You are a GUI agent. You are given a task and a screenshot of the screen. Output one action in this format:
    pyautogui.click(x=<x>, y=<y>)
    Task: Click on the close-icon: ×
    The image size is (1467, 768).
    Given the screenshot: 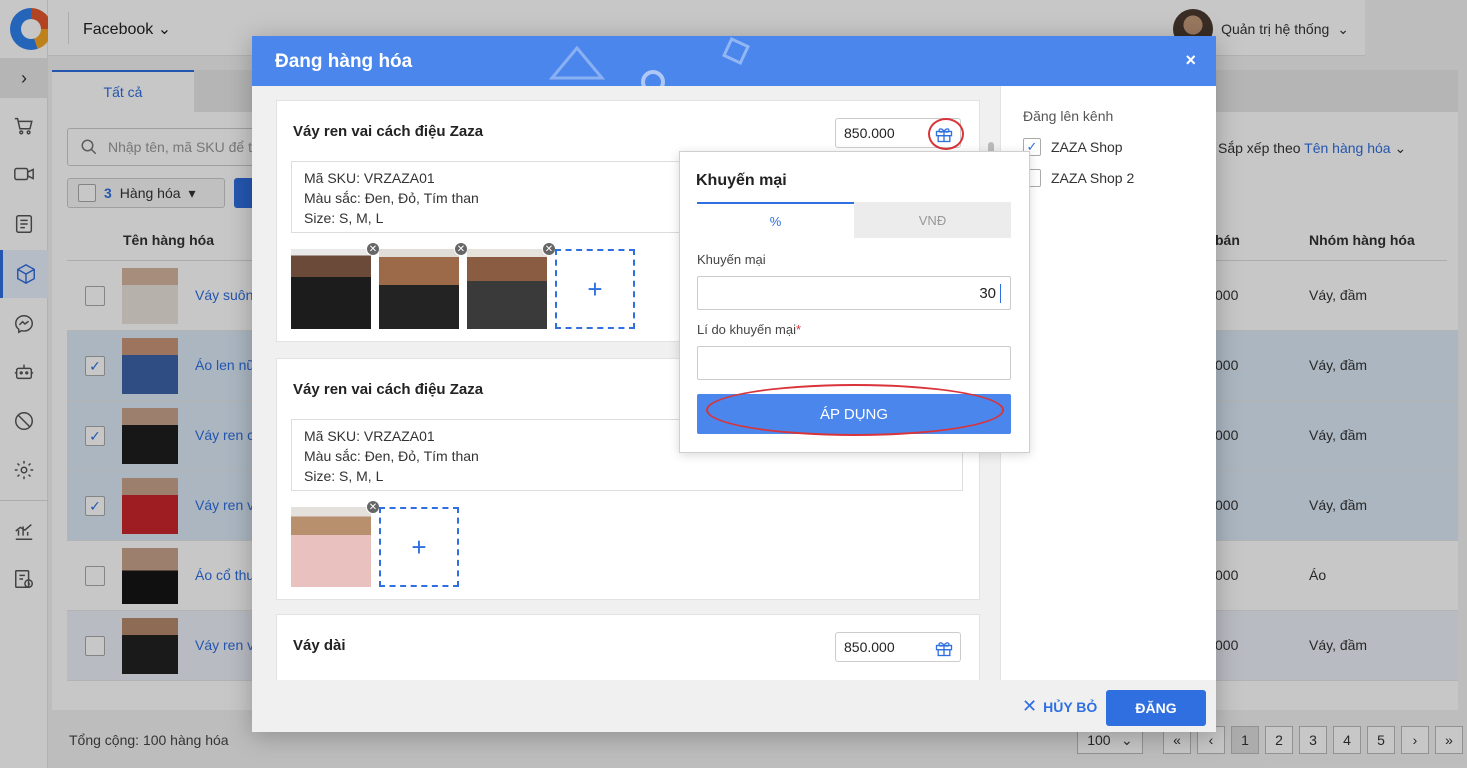 What is the action you would take?
    pyautogui.click(x=1190, y=60)
    